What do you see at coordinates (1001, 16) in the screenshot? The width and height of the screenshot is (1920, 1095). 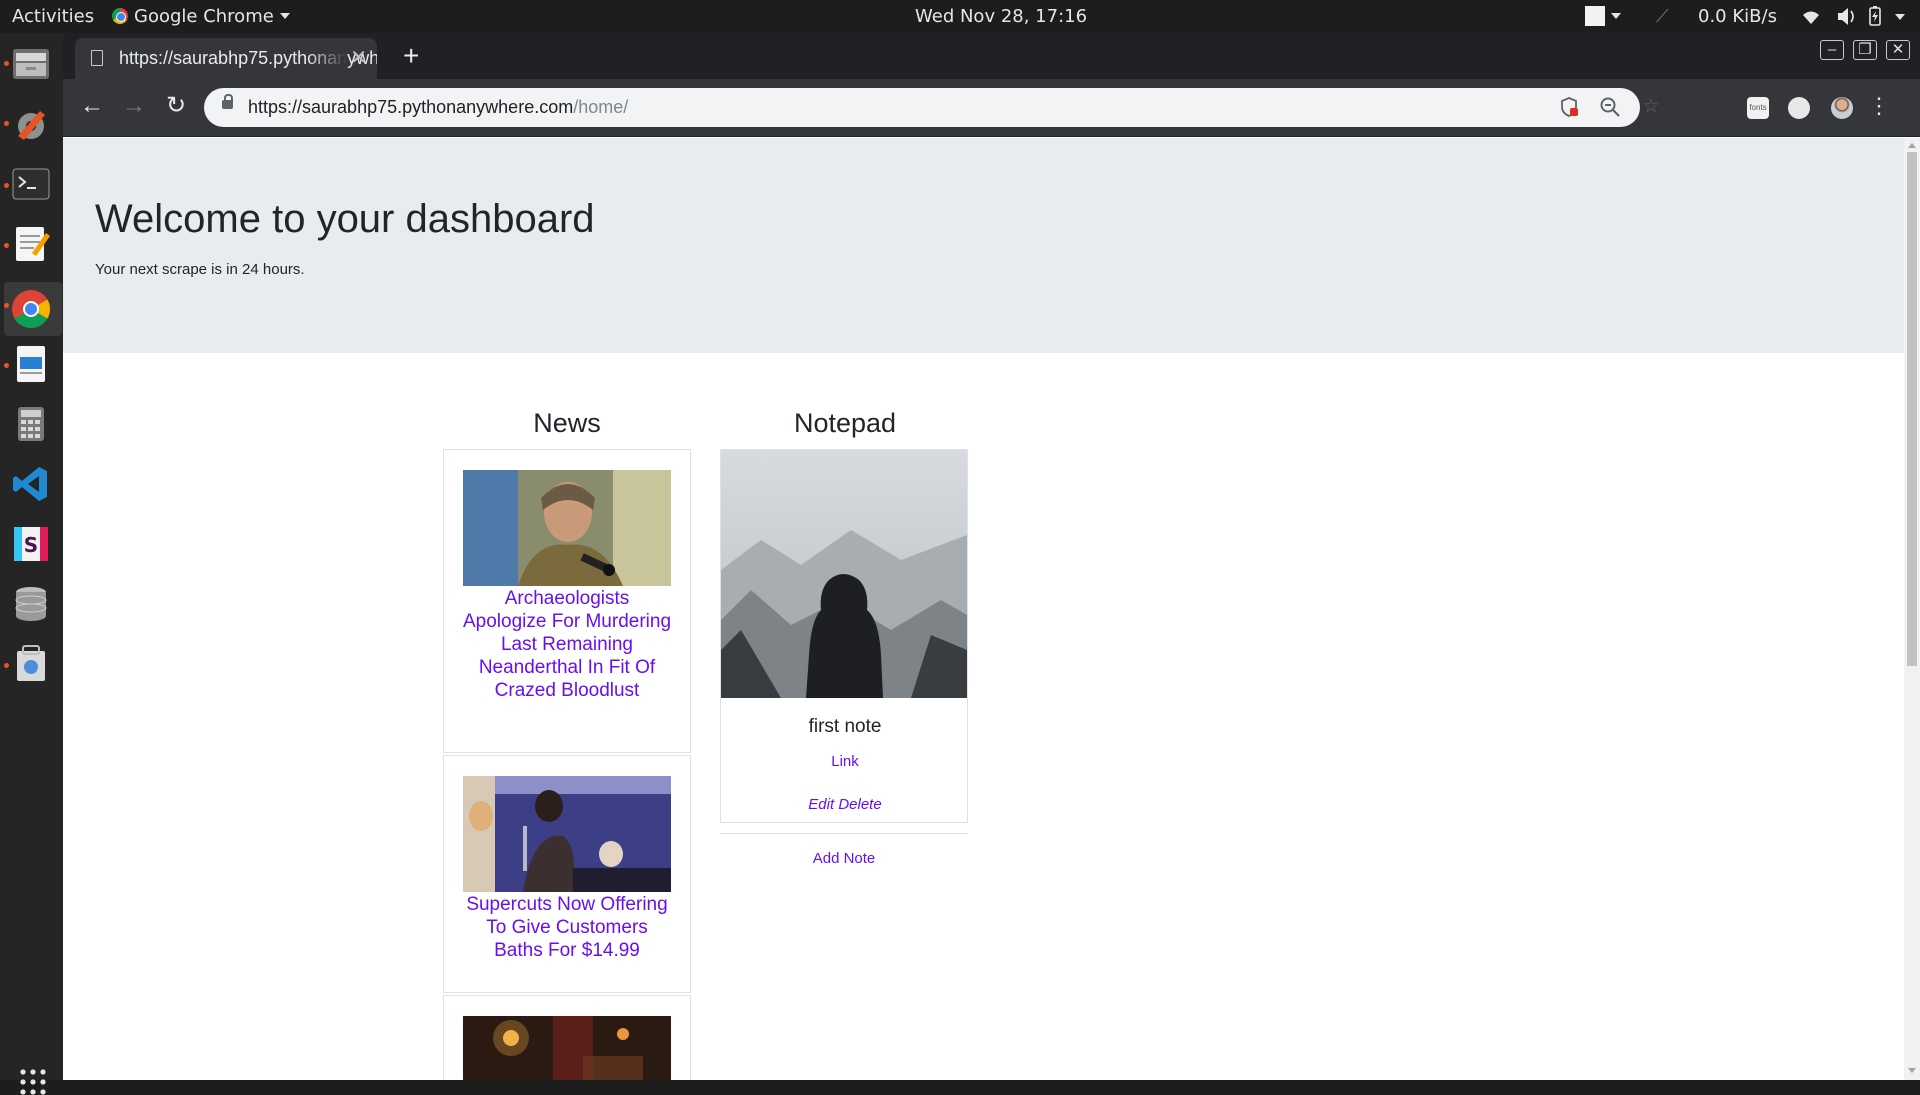 I see `clock: Wed Nov 28, 17:16` at bounding box center [1001, 16].